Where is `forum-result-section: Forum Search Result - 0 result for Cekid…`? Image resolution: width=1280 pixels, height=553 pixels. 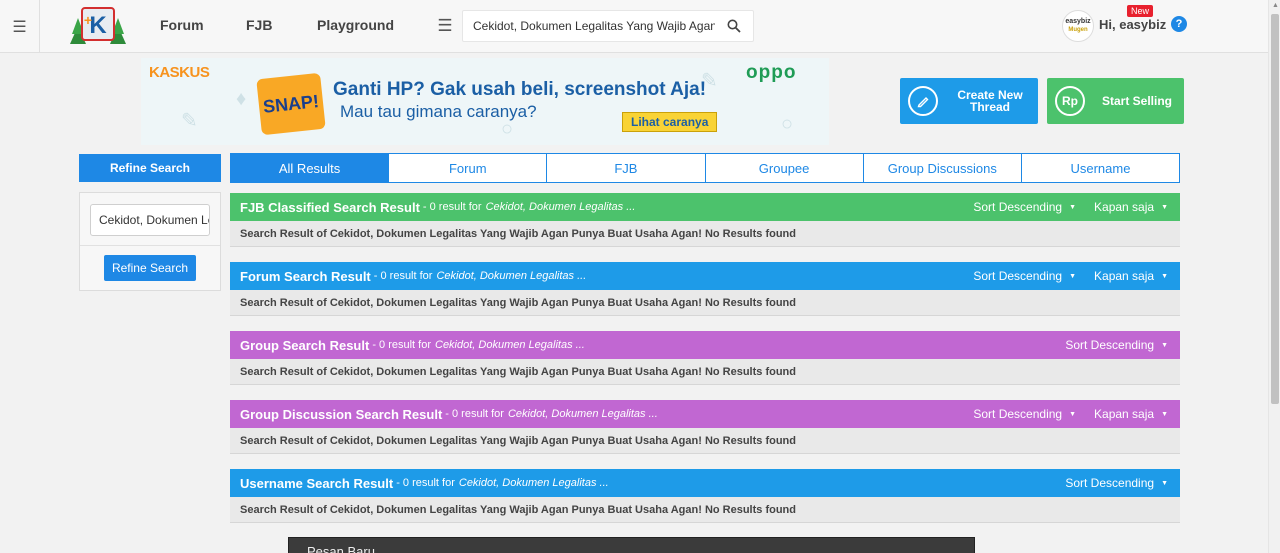 forum-result-section: Forum Search Result - 0 result for Cekid… is located at coordinates (705, 289).